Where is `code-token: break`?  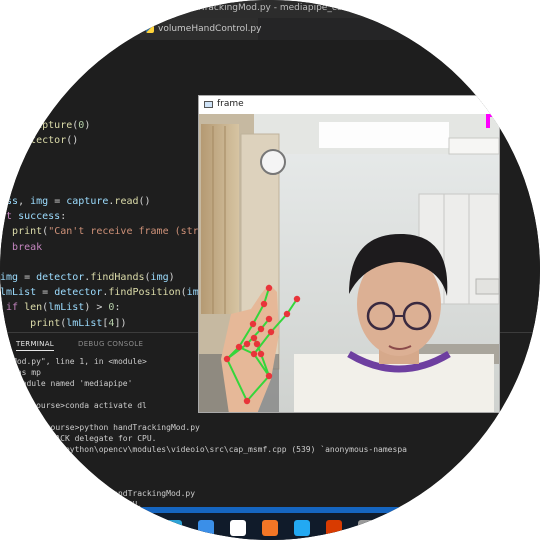 code-token: break is located at coordinates (27, 247).